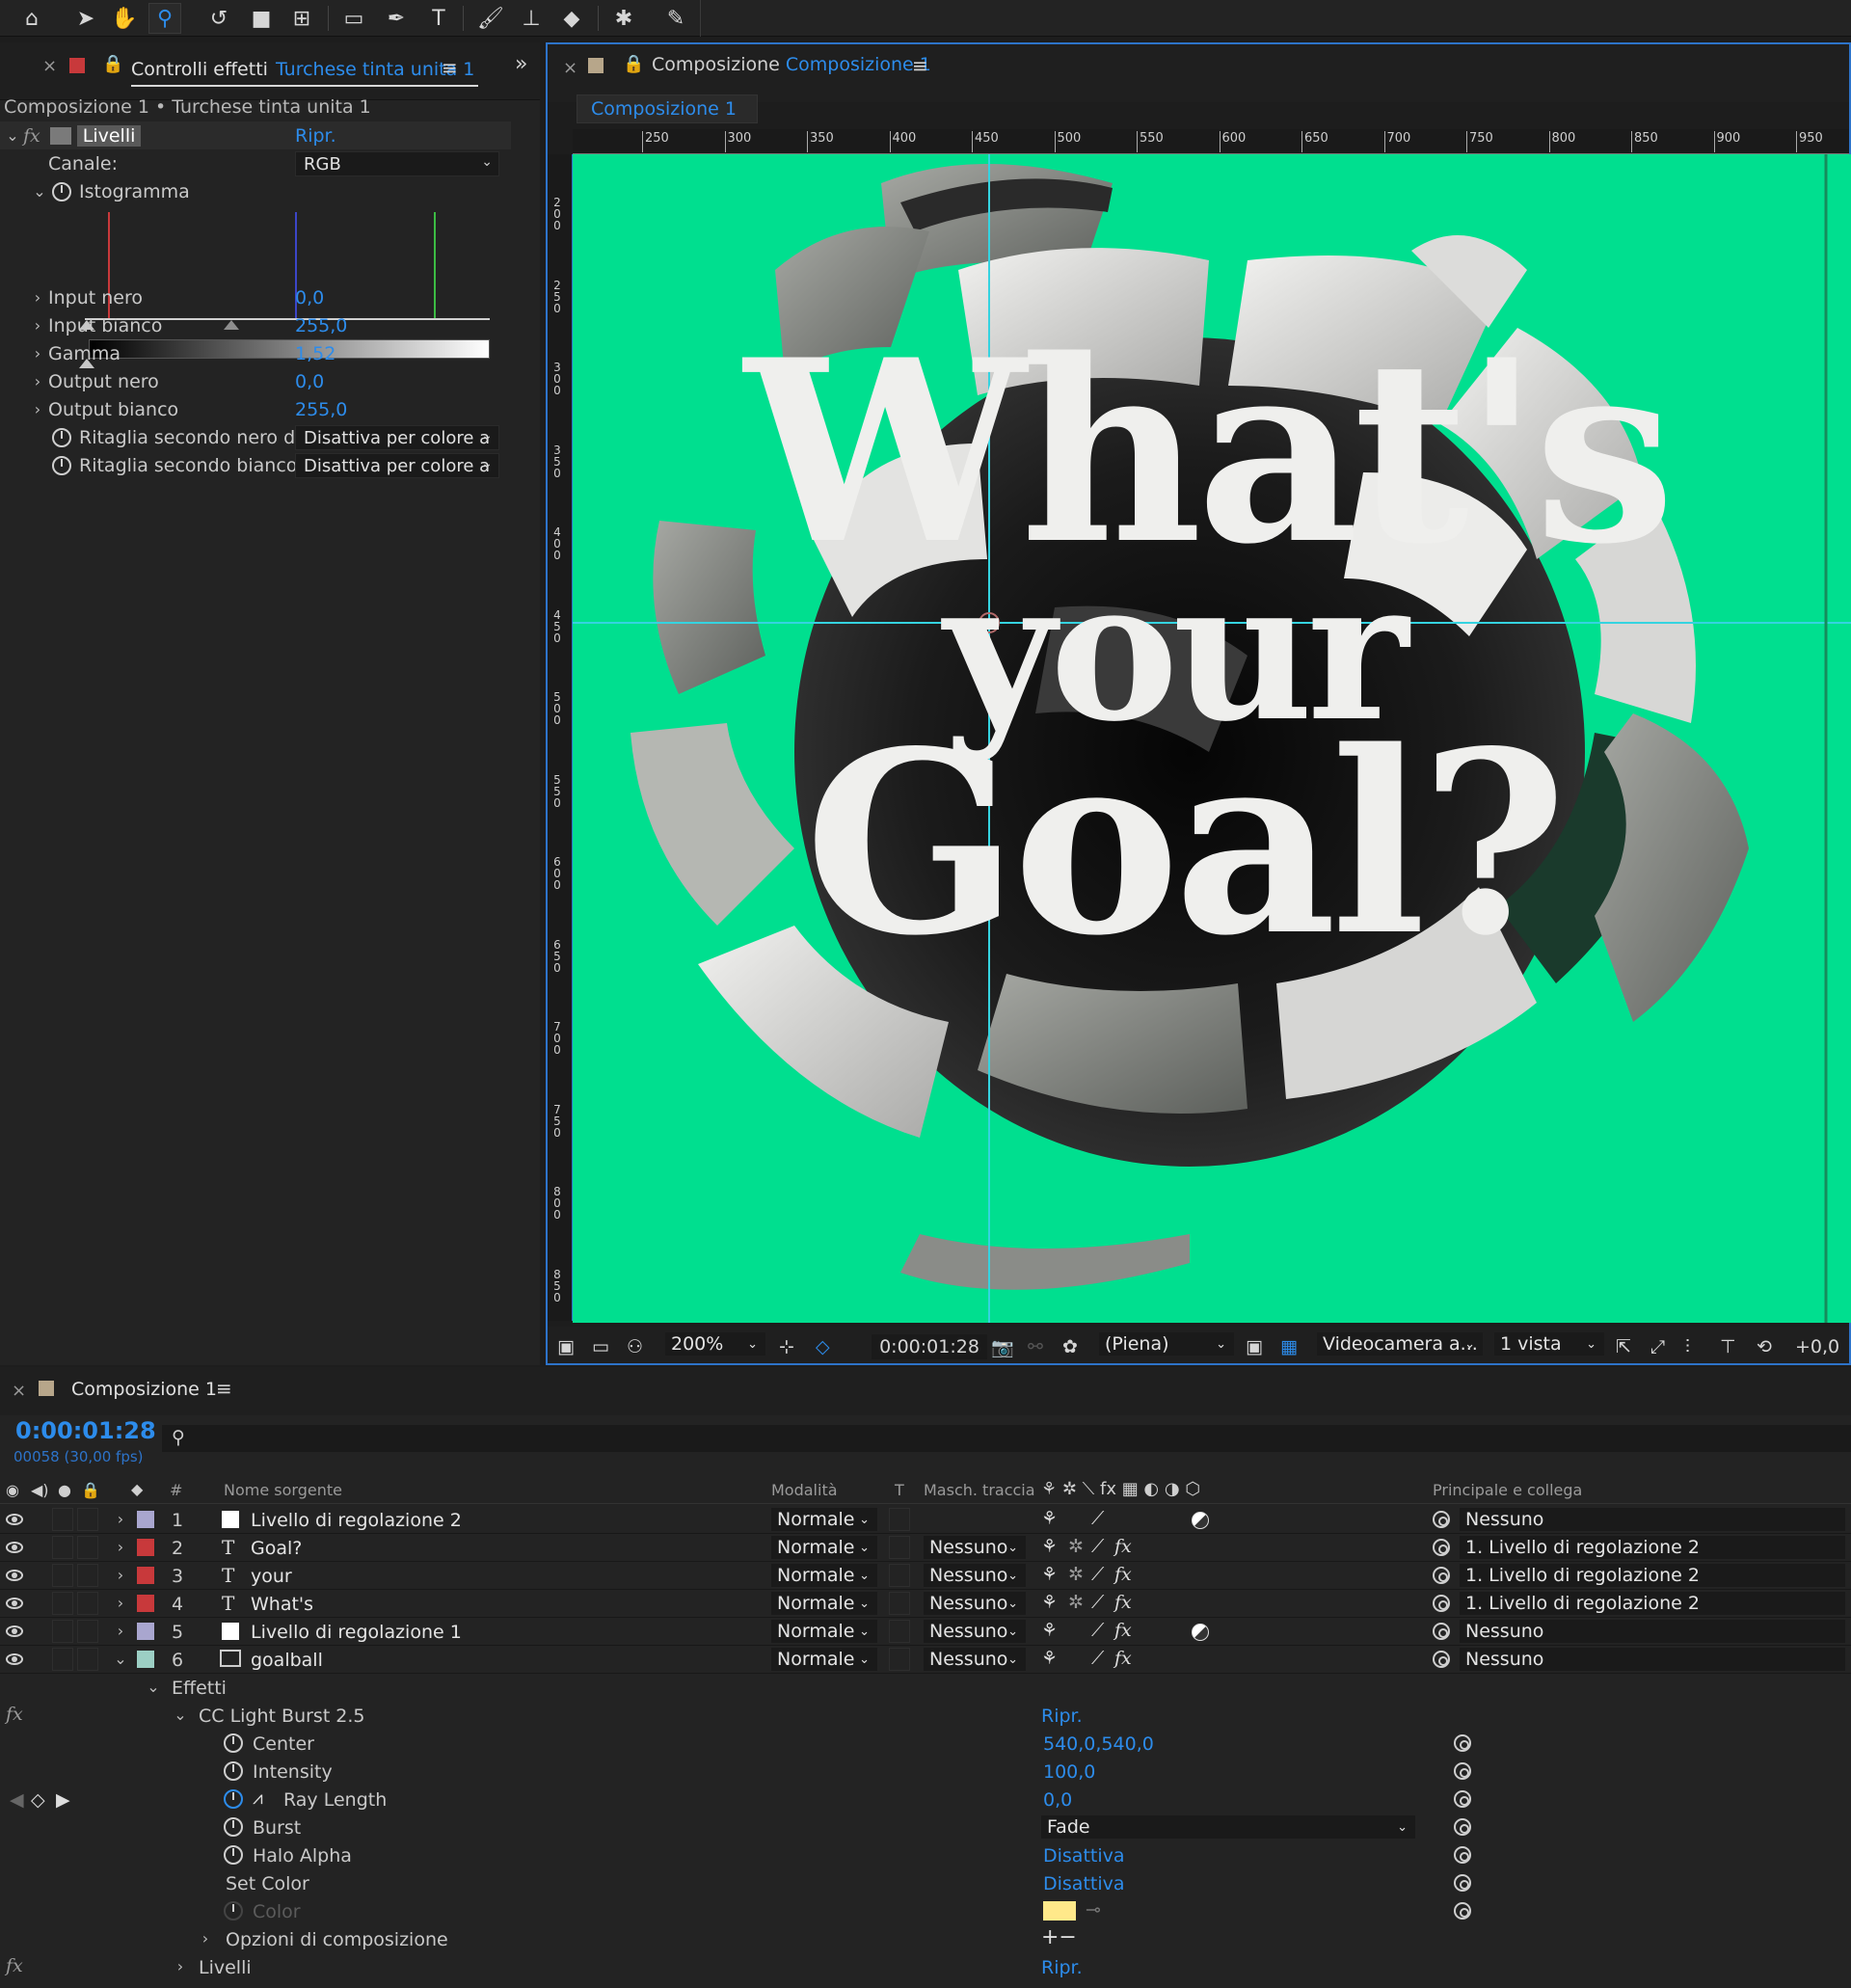  Describe the element at coordinates (255, 381) in the screenshot. I see `param-row: › Output nero 0,0` at that location.